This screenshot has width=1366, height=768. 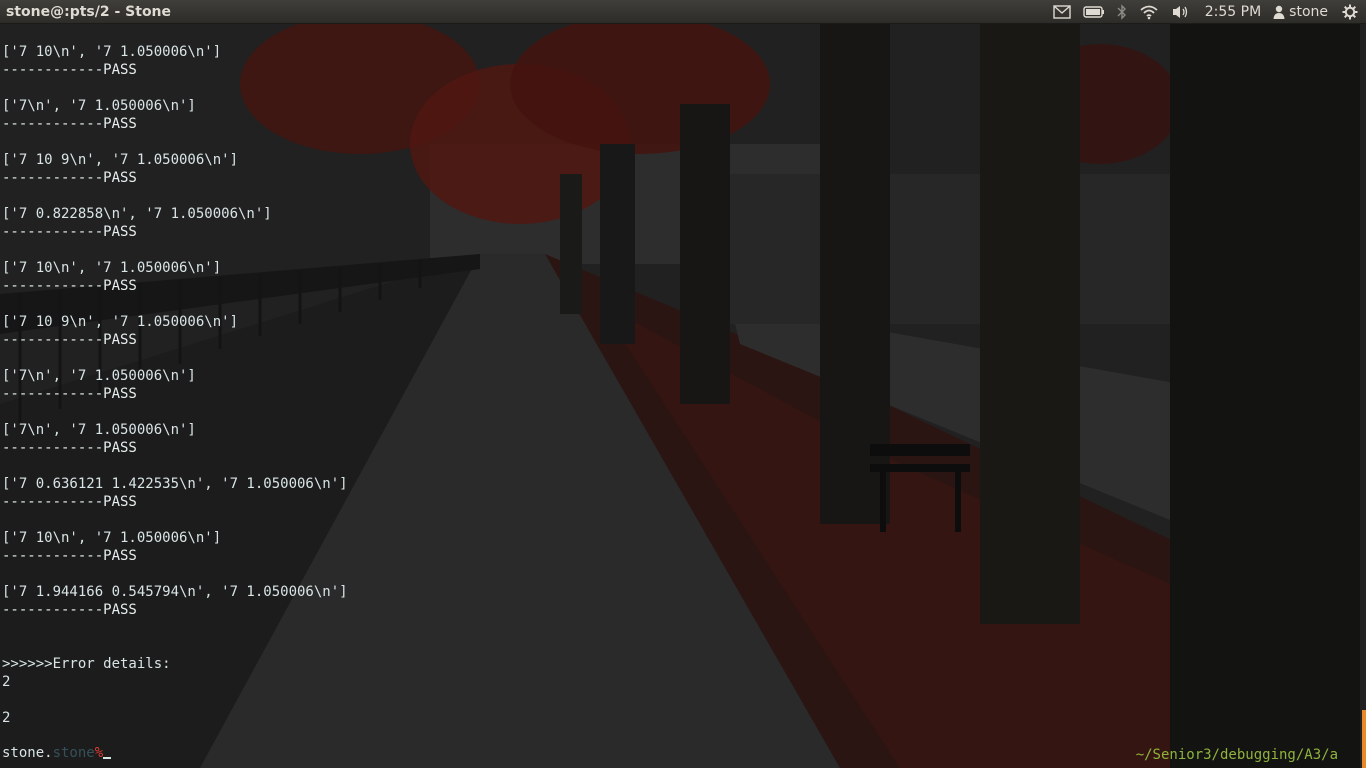 What do you see at coordinates (1181, 12) in the screenshot?
I see `volume-icon` at bounding box center [1181, 12].